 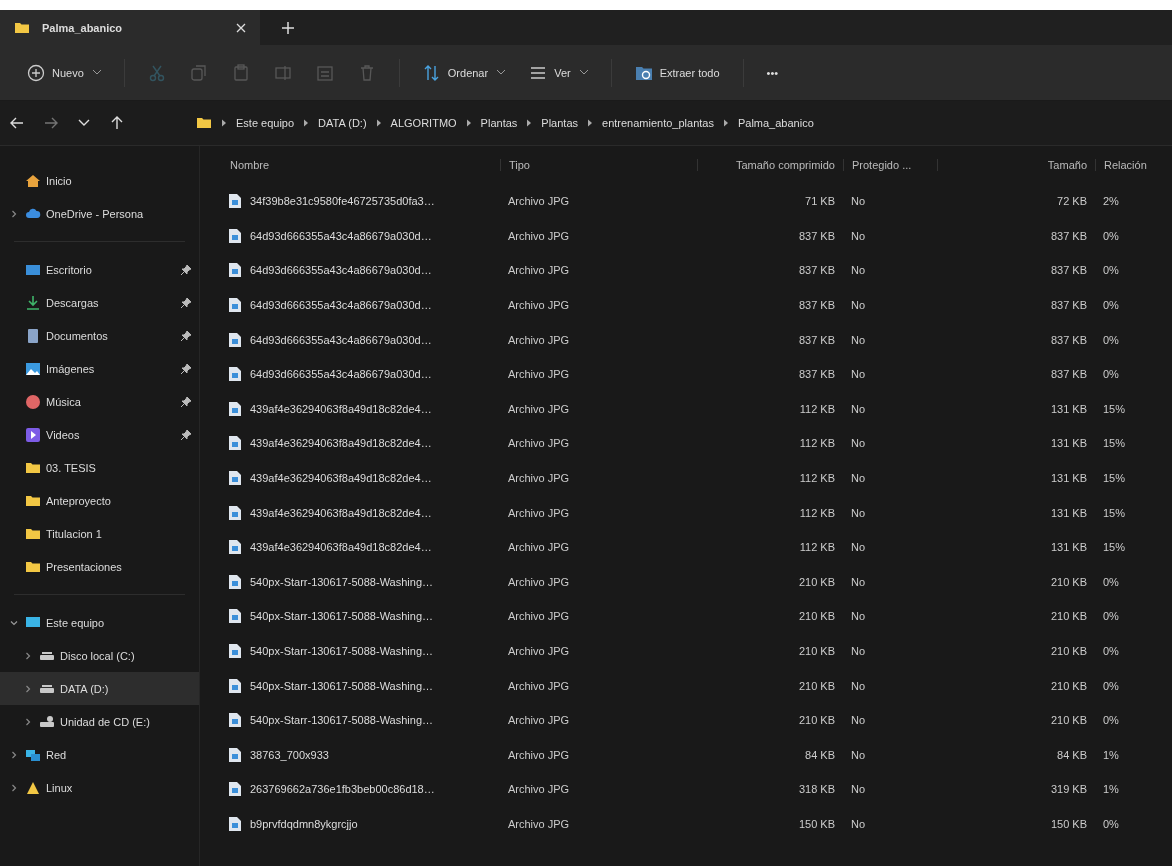 What do you see at coordinates (99, 688) in the screenshot?
I see `nav-item: DATA (D:)` at bounding box center [99, 688].